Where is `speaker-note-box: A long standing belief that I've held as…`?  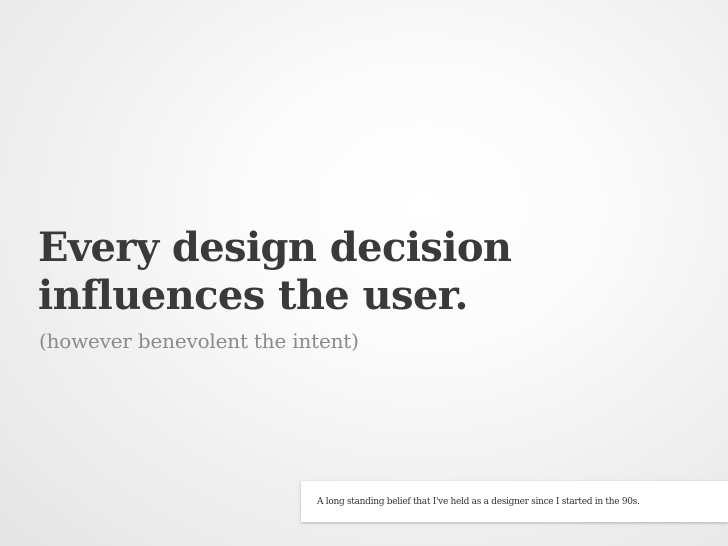
speaker-note-box: A long standing belief that I've held as… is located at coordinates (514, 501).